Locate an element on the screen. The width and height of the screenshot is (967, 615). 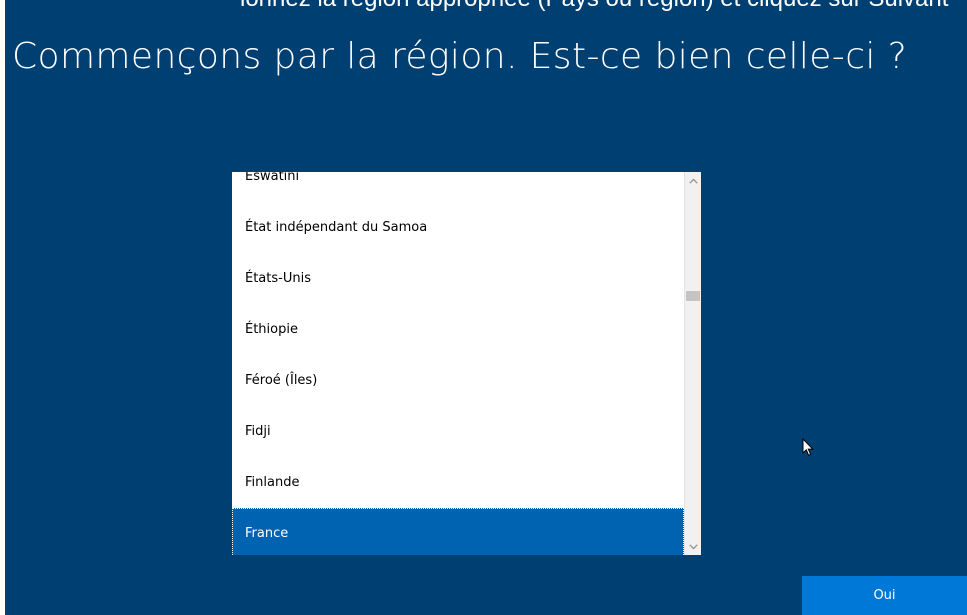
list-item: Finlande is located at coordinates (458, 482).